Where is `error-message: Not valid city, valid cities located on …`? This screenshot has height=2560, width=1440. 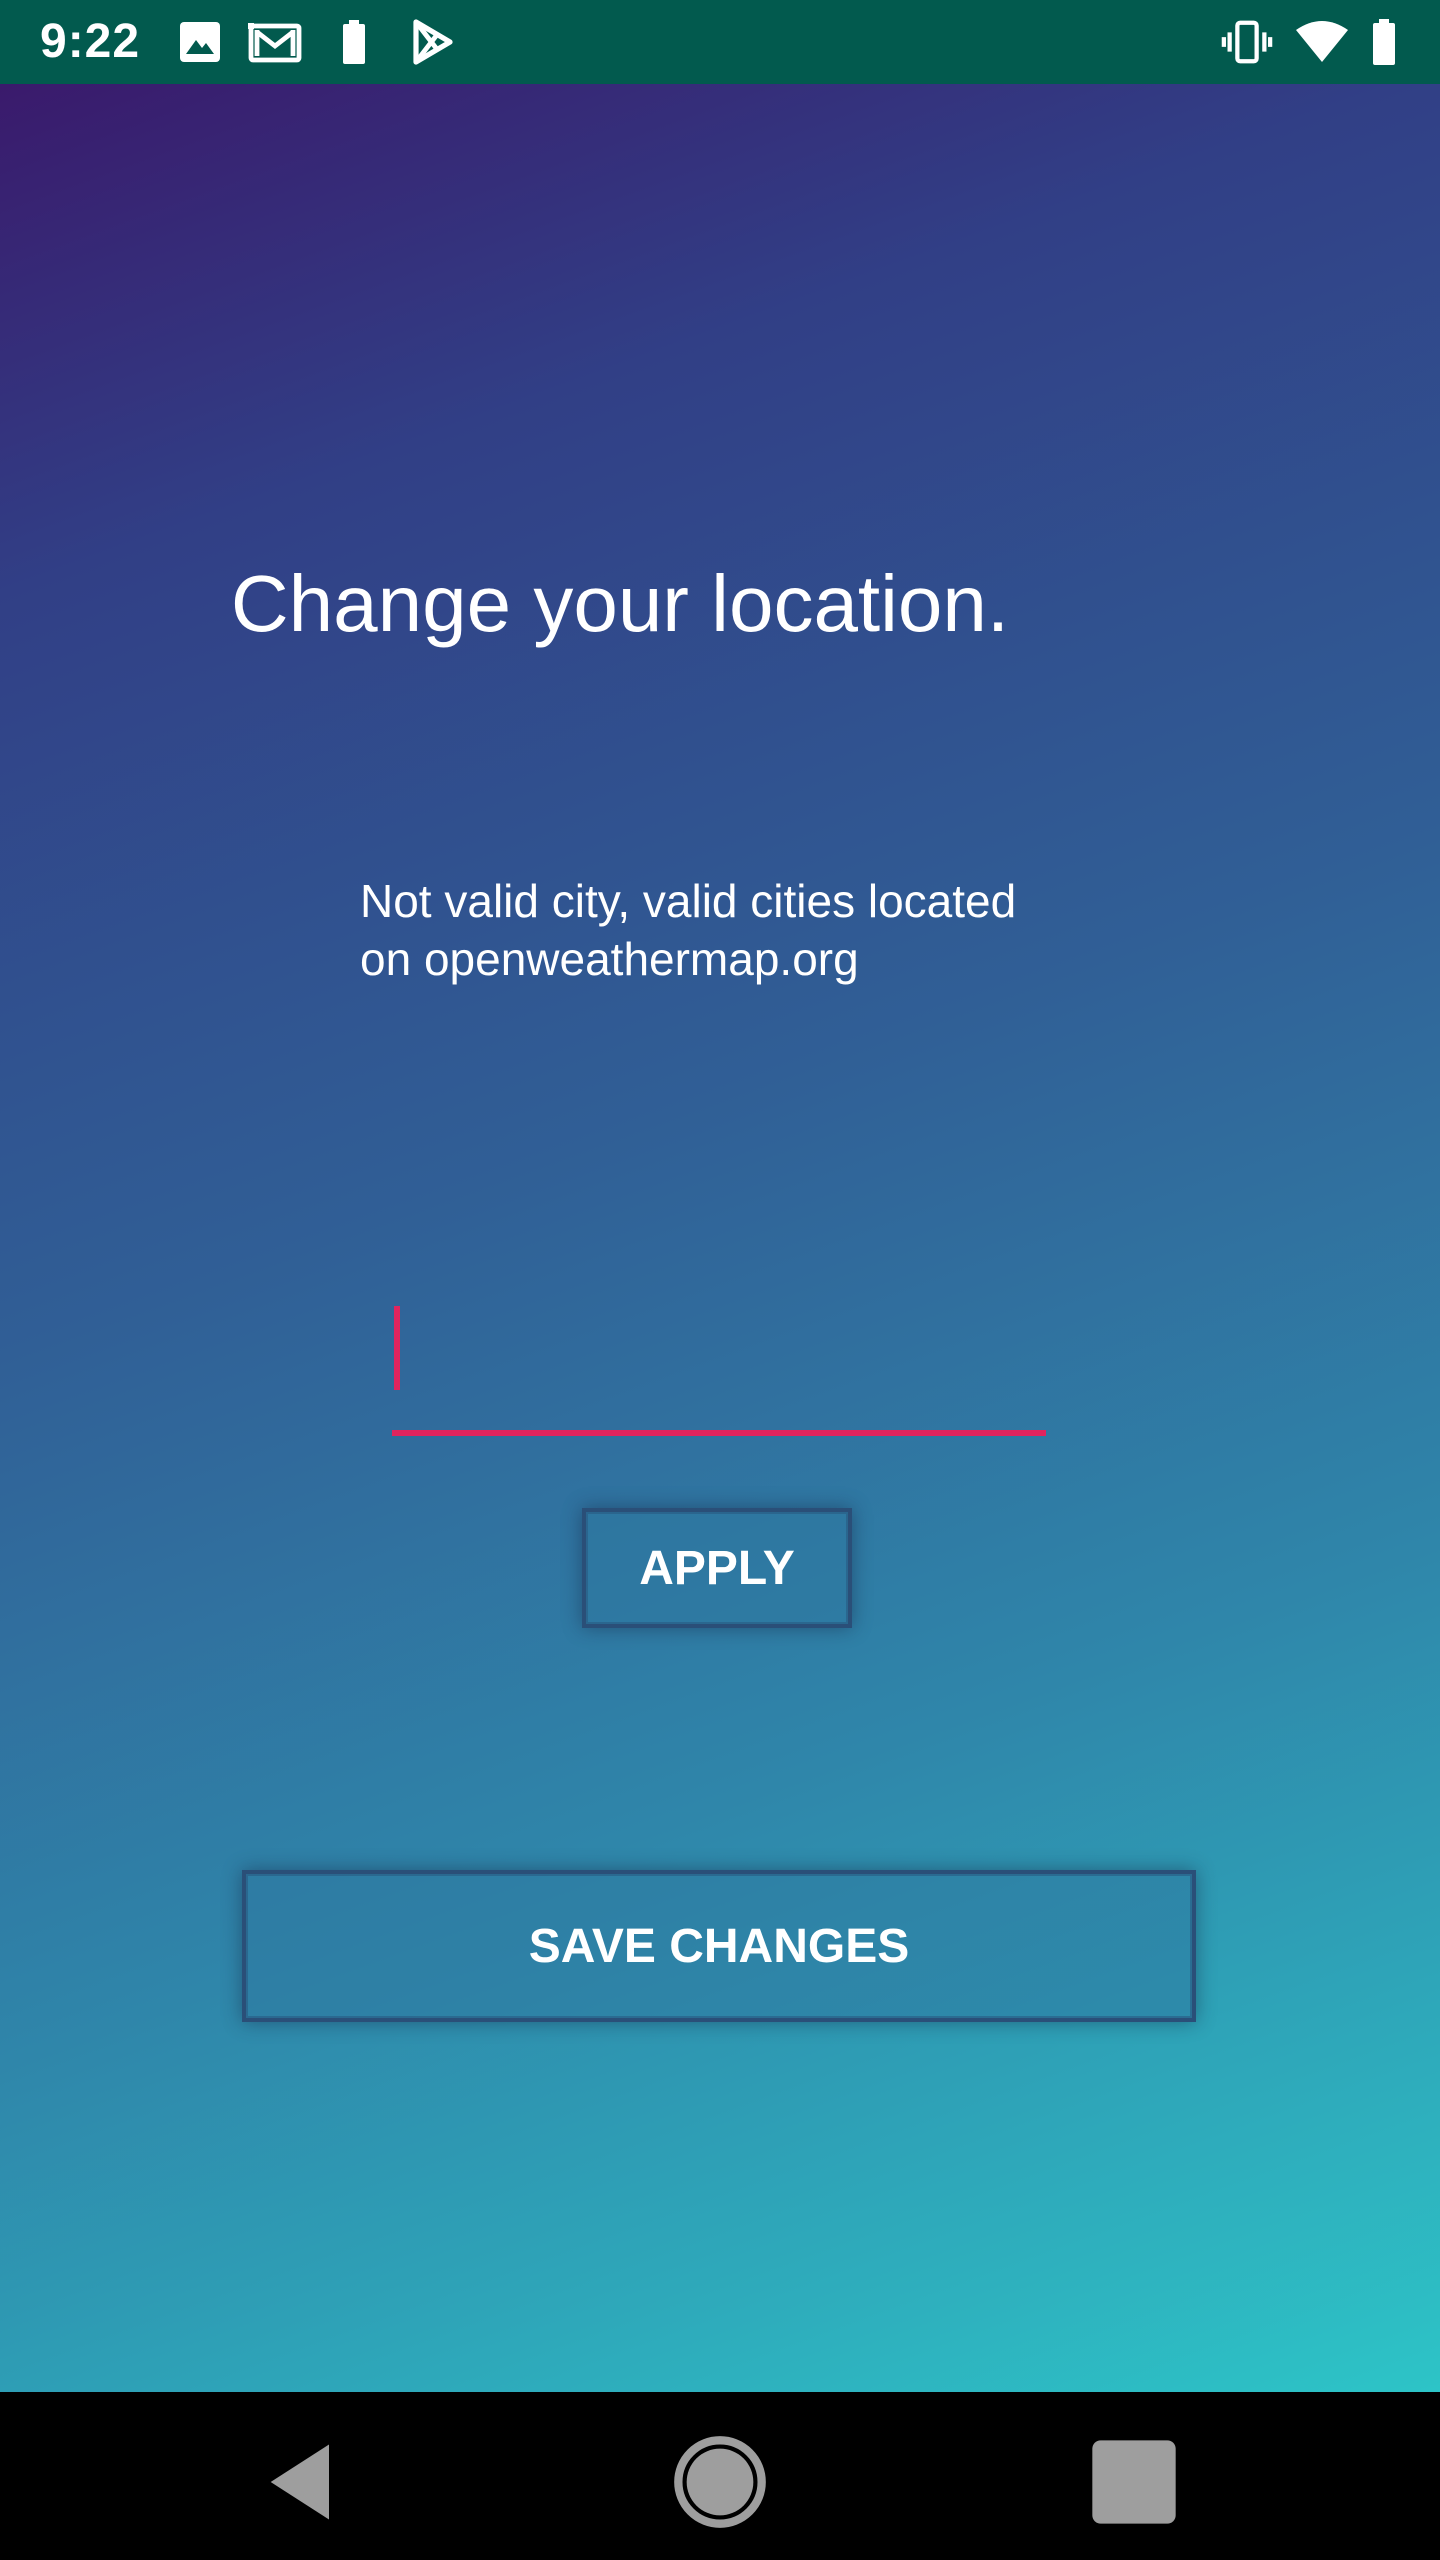
error-message: Not valid city, valid cities located on … is located at coordinates (740, 930).